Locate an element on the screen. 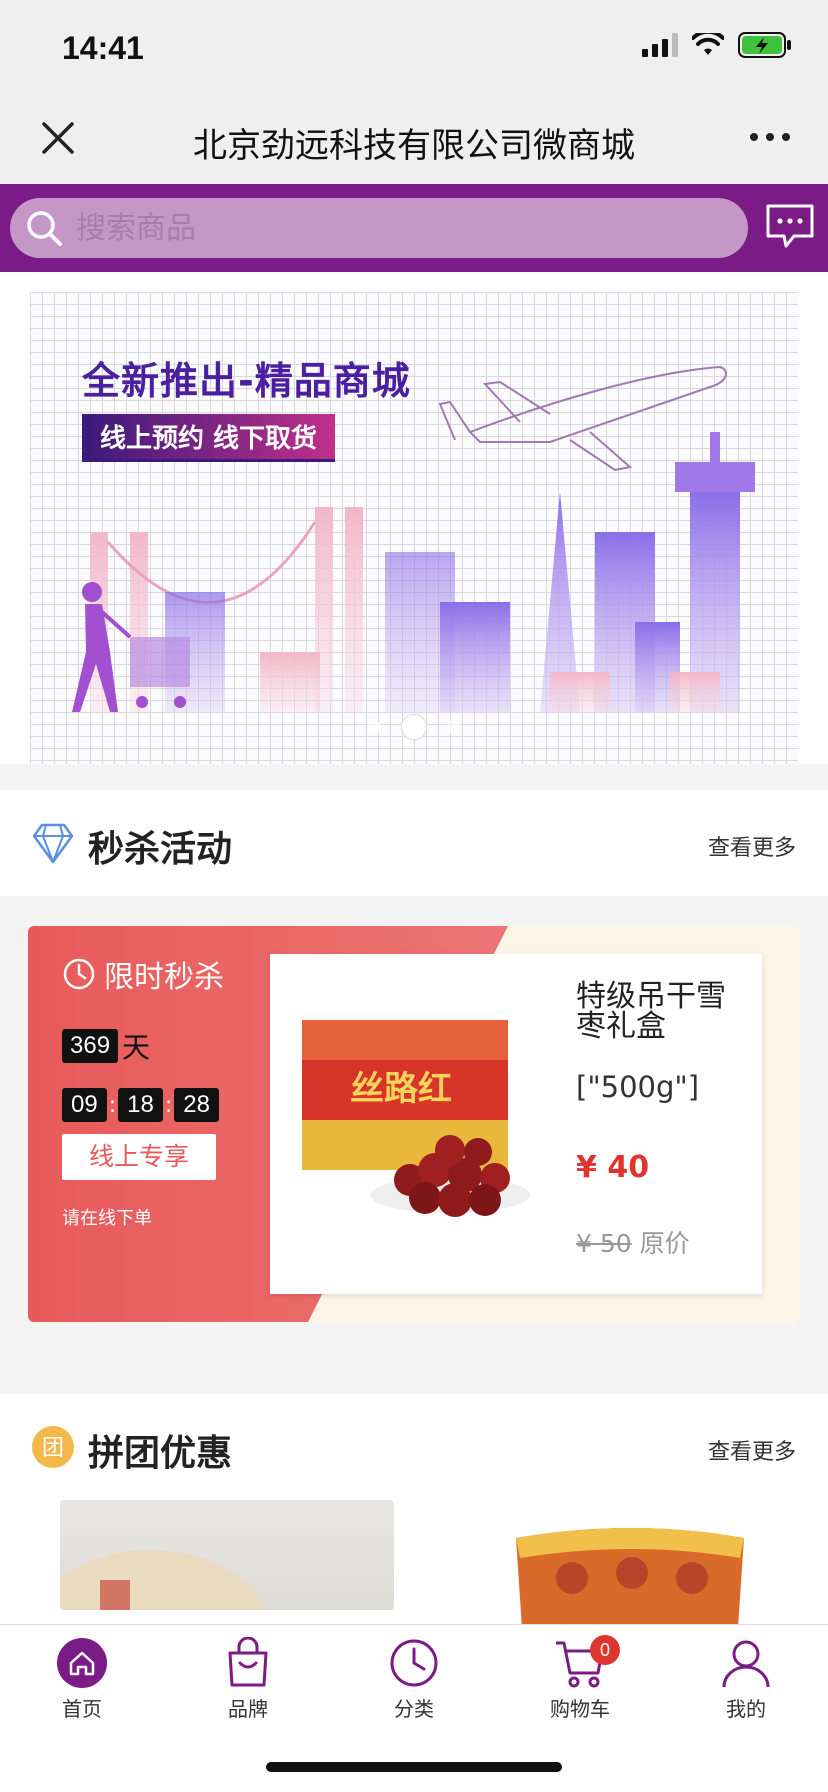 The width and height of the screenshot is (828, 1792). product-image: 丝路红 is located at coordinates (416, 1118).